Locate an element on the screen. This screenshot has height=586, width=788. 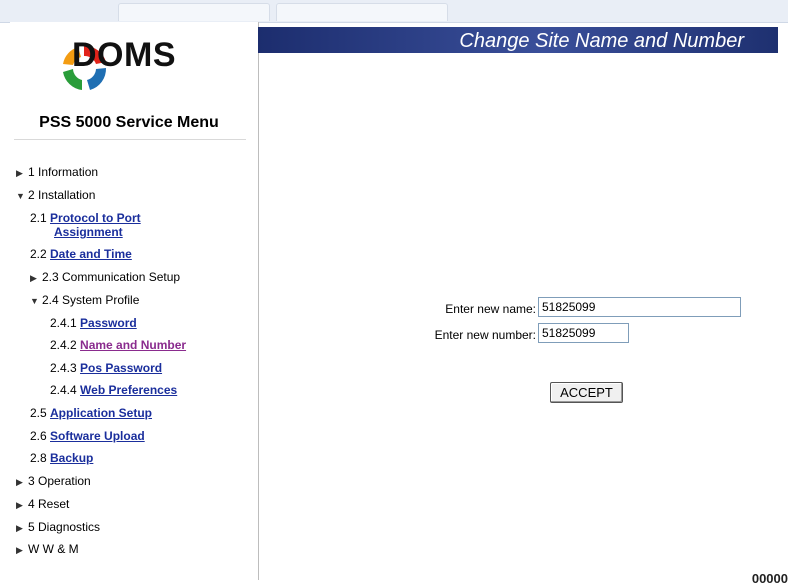
item-number: 2.6 is located at coordinates (40, 436).